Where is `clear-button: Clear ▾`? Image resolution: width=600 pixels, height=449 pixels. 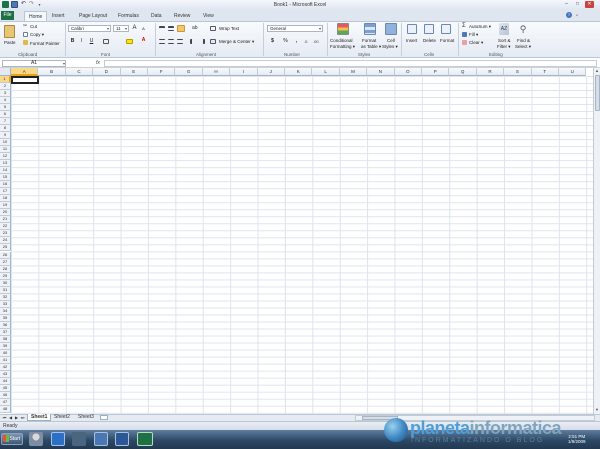 clear-button: Clear ▾ is located at coordinates (476, 43).